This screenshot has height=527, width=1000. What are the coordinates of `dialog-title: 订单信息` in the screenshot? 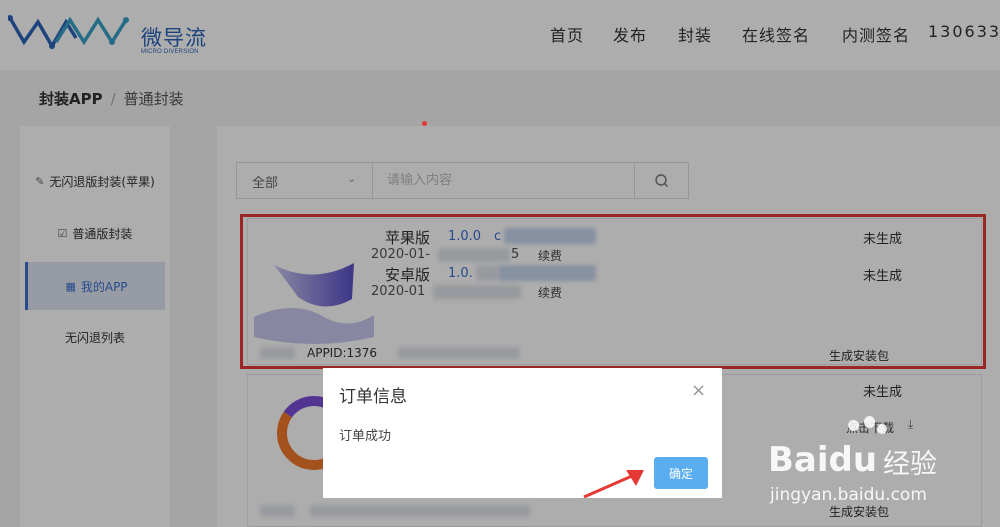 It's located at (373, 397).